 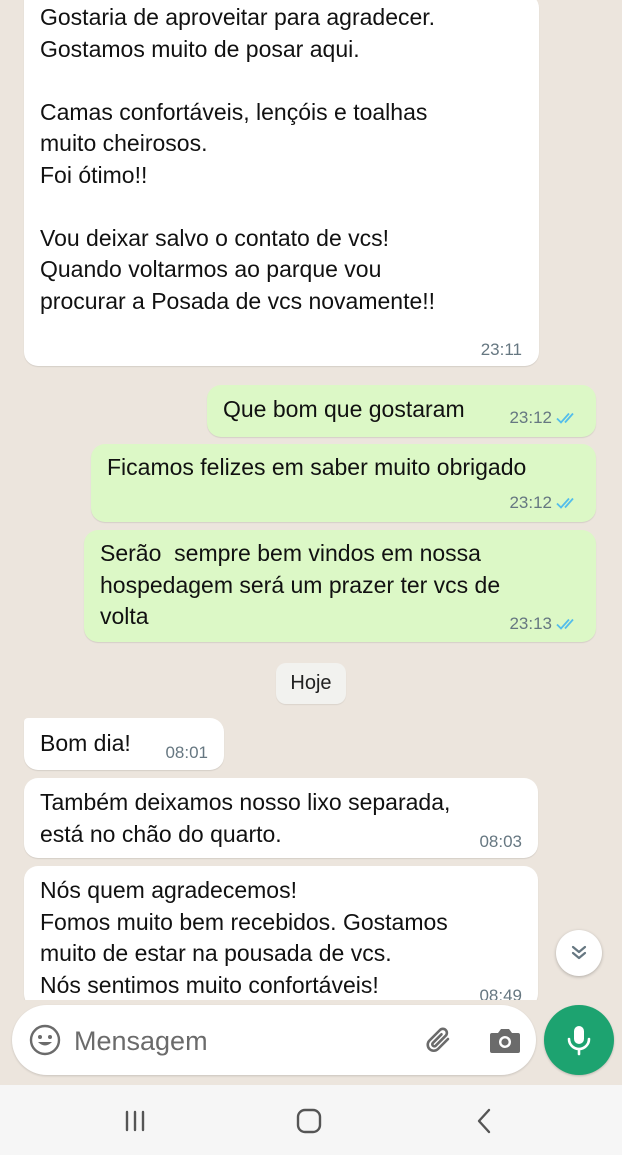 I want to click on back-icon, so click(x=484, y=1121).